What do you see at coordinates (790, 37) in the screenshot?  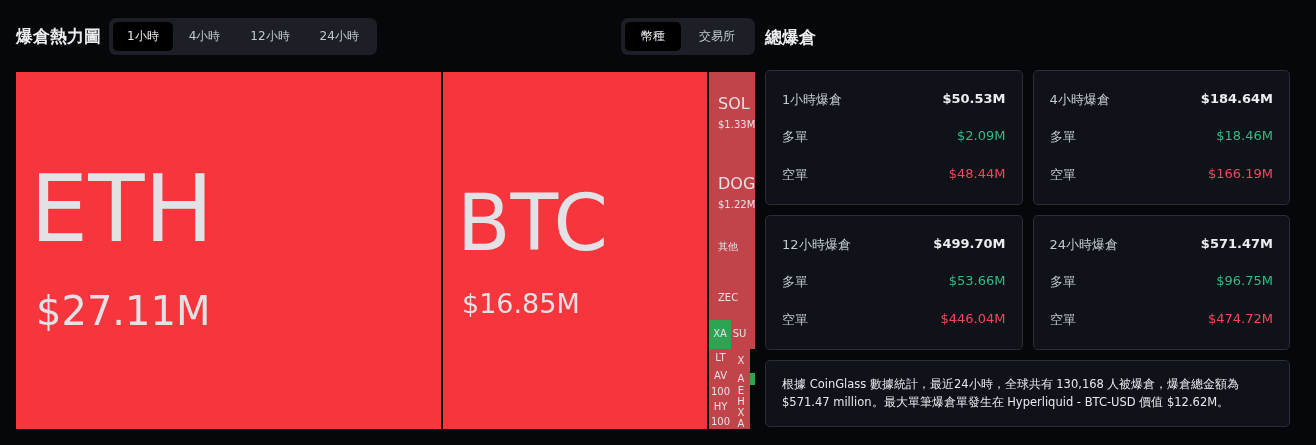 I see `total-title: 總爆倉` at bounding box center [790, 37].